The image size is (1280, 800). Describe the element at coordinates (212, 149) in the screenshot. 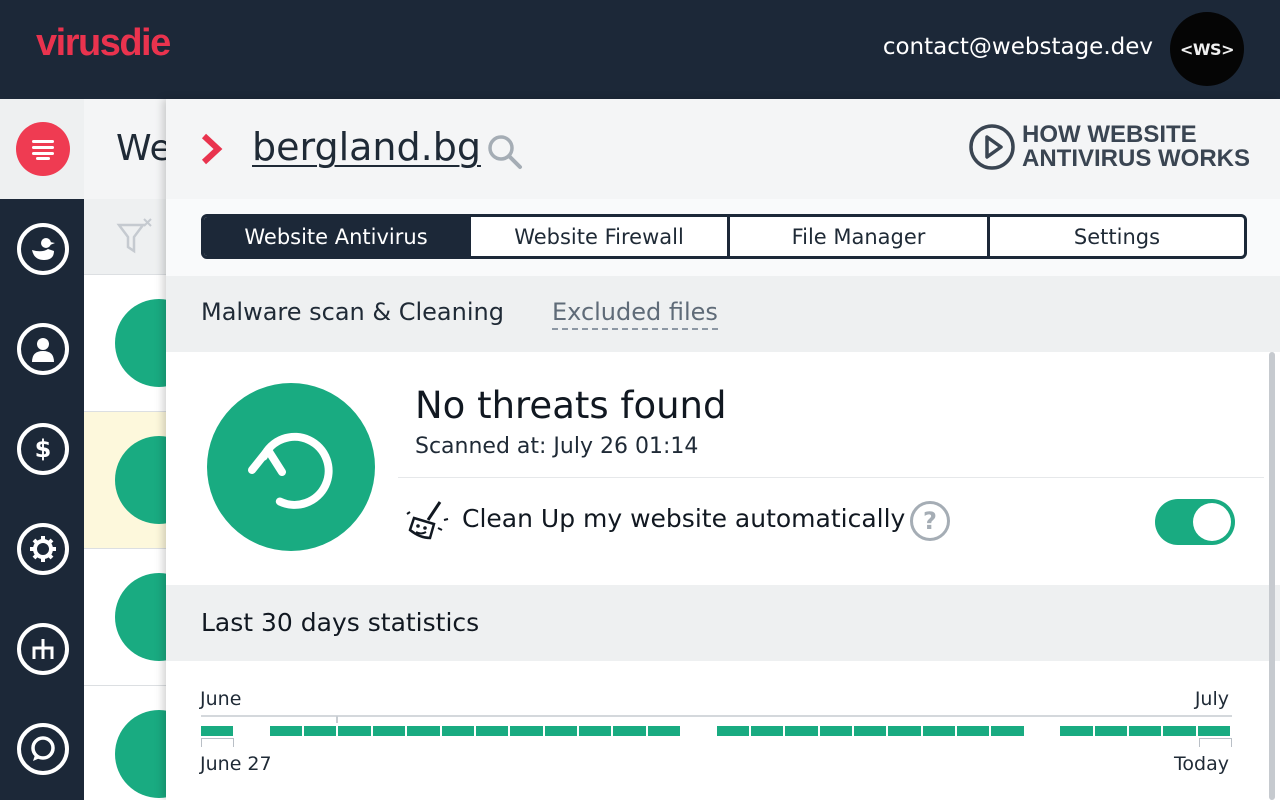

I see `chevron-right-icon` at that location.